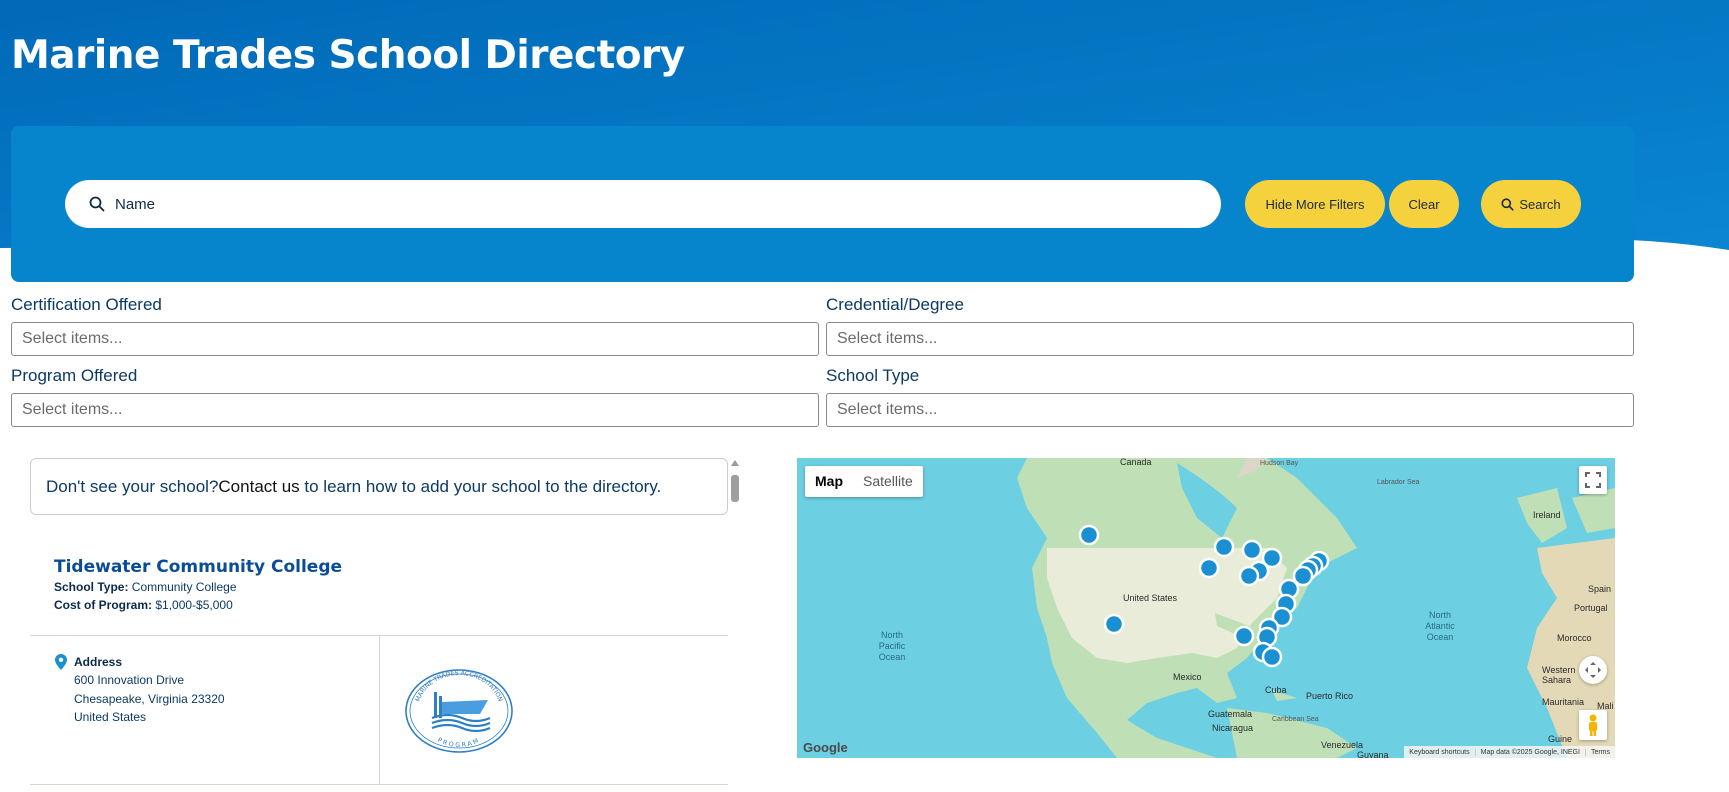 This screenshot has height=792, width=1729. I want to click on school-type-value: Community College, so click(182, 587).